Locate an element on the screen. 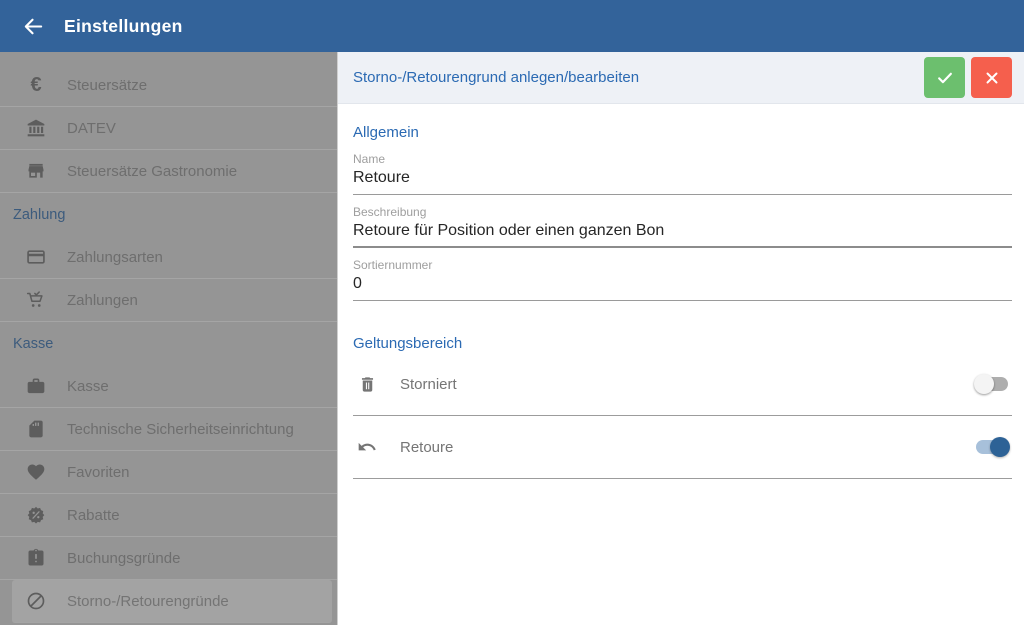 The image size is (1024, 625). cart-check-icon is located at coordinates (36, 300).